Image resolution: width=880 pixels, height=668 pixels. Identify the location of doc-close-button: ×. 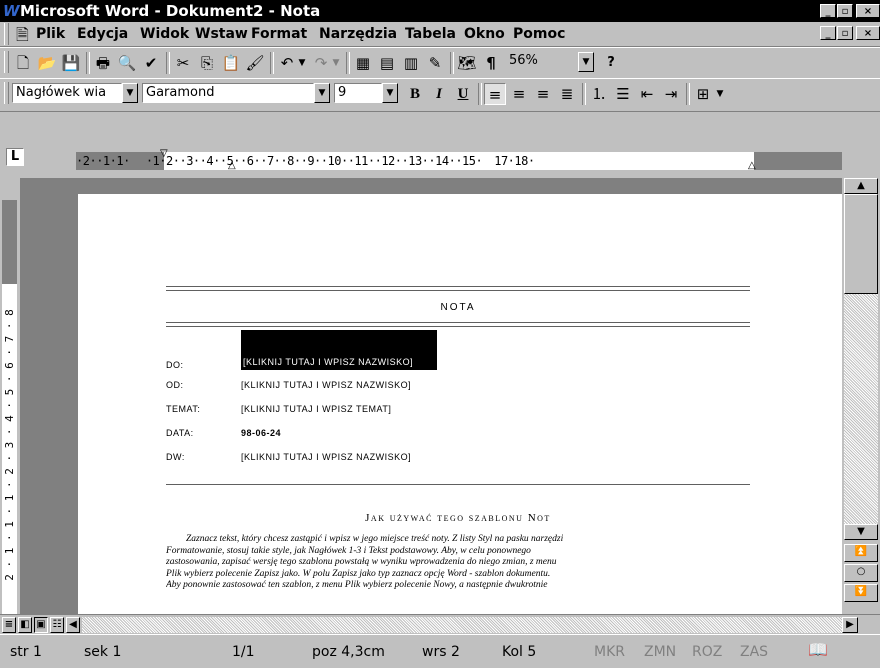
(868, 33).